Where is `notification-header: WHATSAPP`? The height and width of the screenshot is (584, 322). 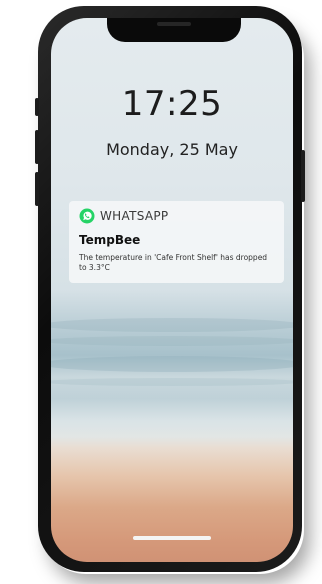
notification-header: WHATSAPP is located at coordinates (123, 216).